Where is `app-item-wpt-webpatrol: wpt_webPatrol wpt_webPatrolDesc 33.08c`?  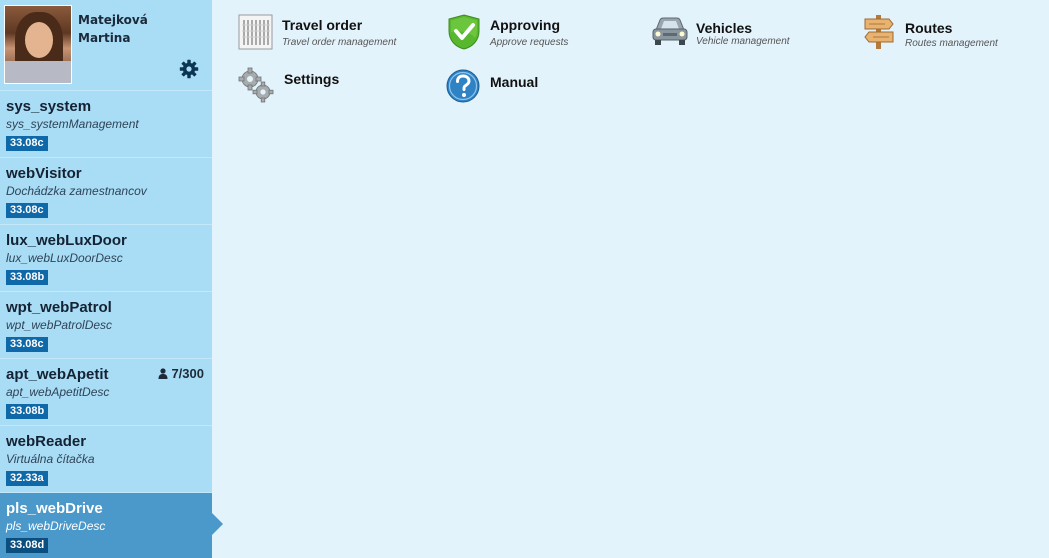
app-item-wpt-webpatrol: wpt_webPatrol wpt_webPatrolDesc 33.08c is located at coordinates (106, 325).